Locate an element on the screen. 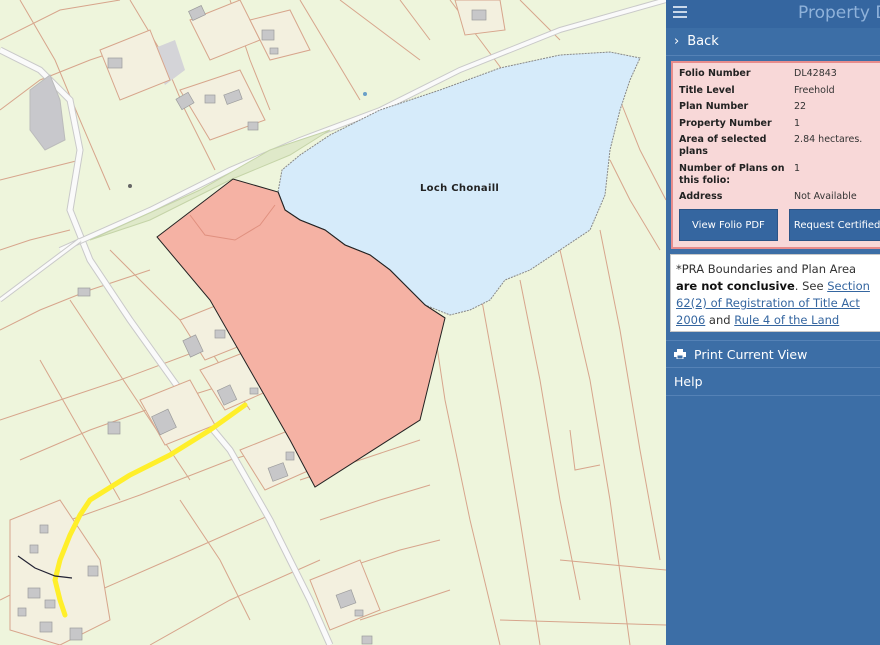 The image size is (880, 645). help-button: Help is located at coordinates (773, 382).